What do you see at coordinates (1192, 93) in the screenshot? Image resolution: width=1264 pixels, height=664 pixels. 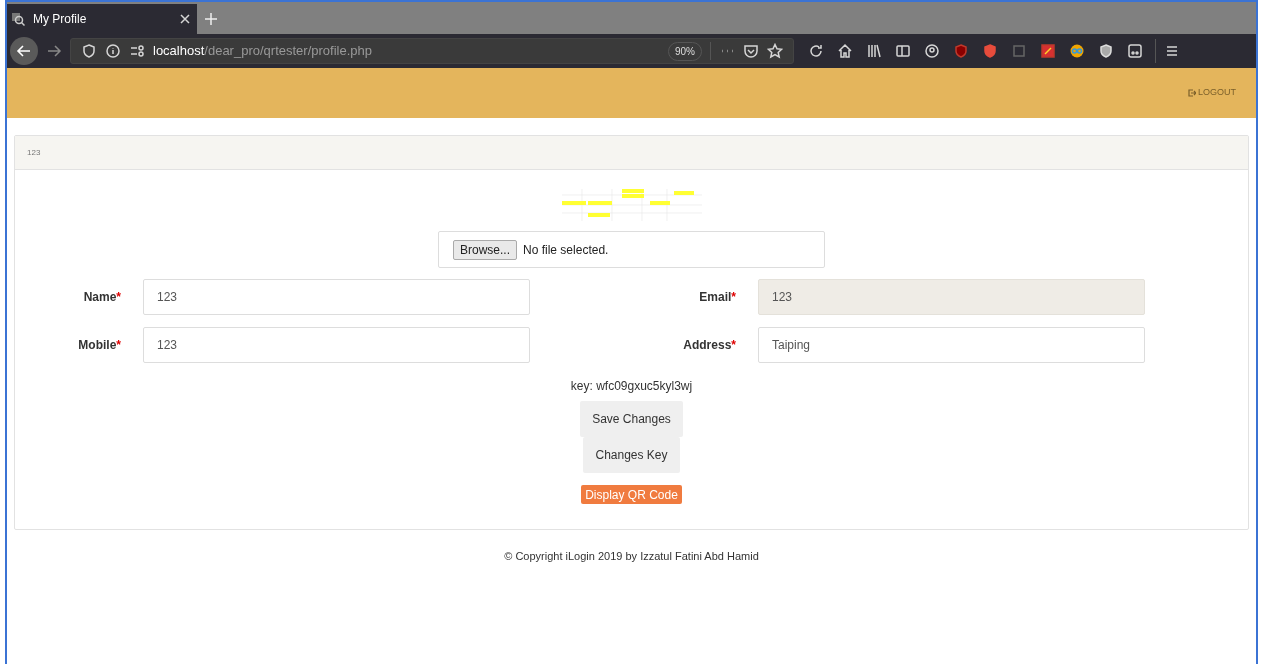 I see `logout-icon` at bounding box center [1192, 93].